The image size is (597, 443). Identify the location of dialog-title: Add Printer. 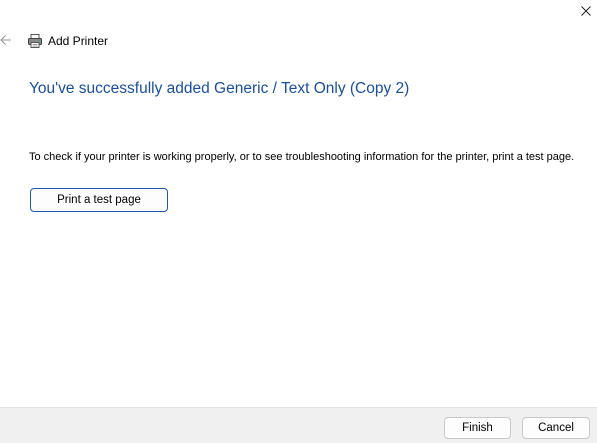
(78, 41).